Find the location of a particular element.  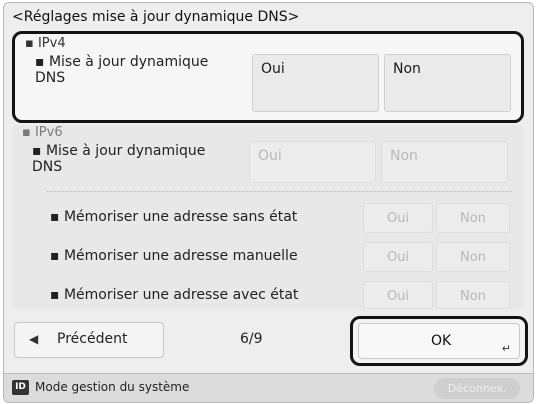

ipv6-ddns-yes-button: Oui is located at coordinates (312, 162).